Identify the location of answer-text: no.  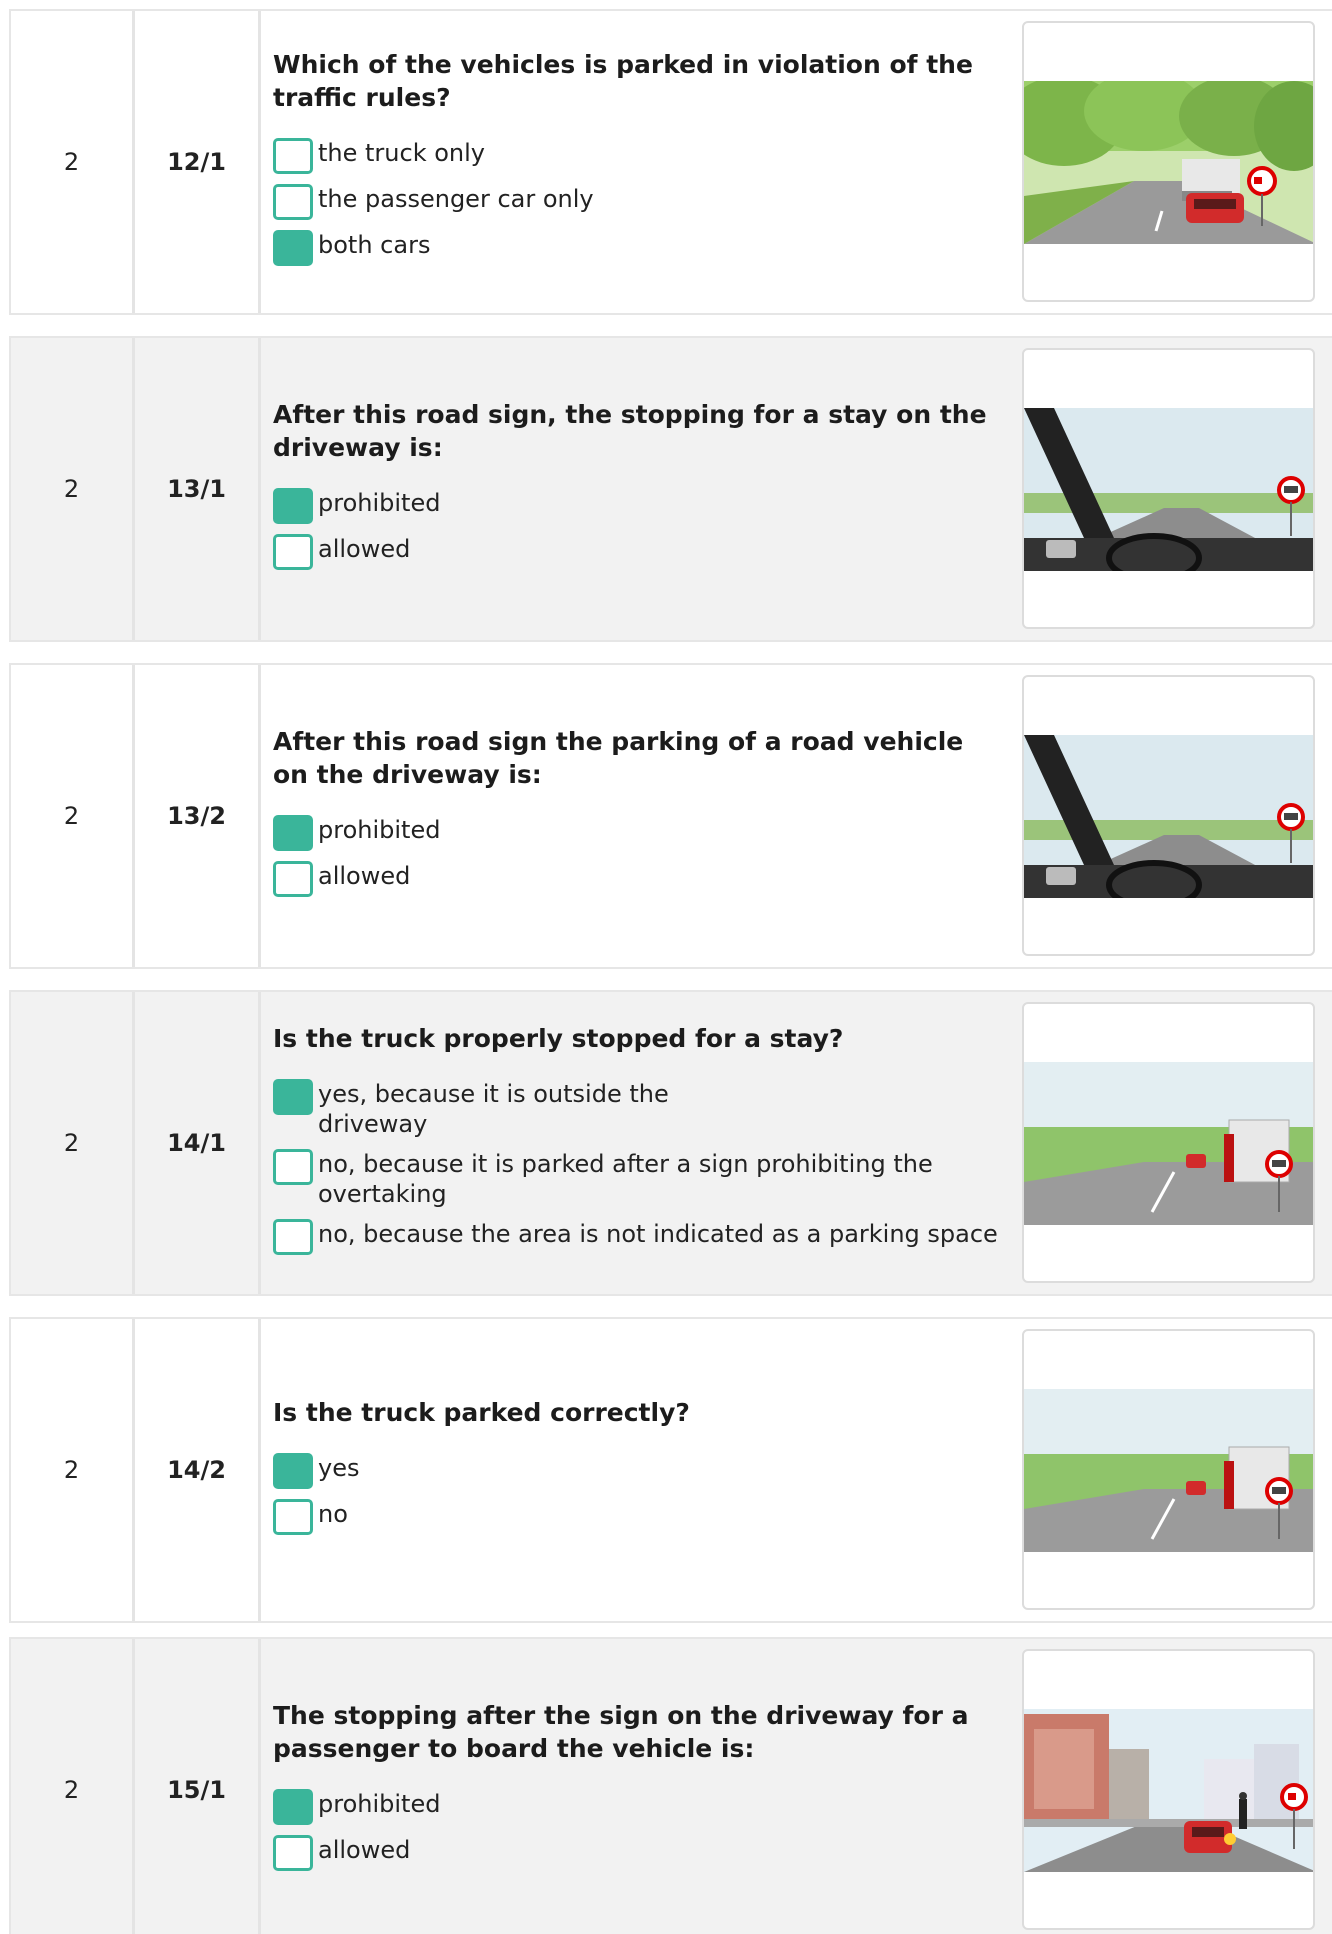
(333, 1513).